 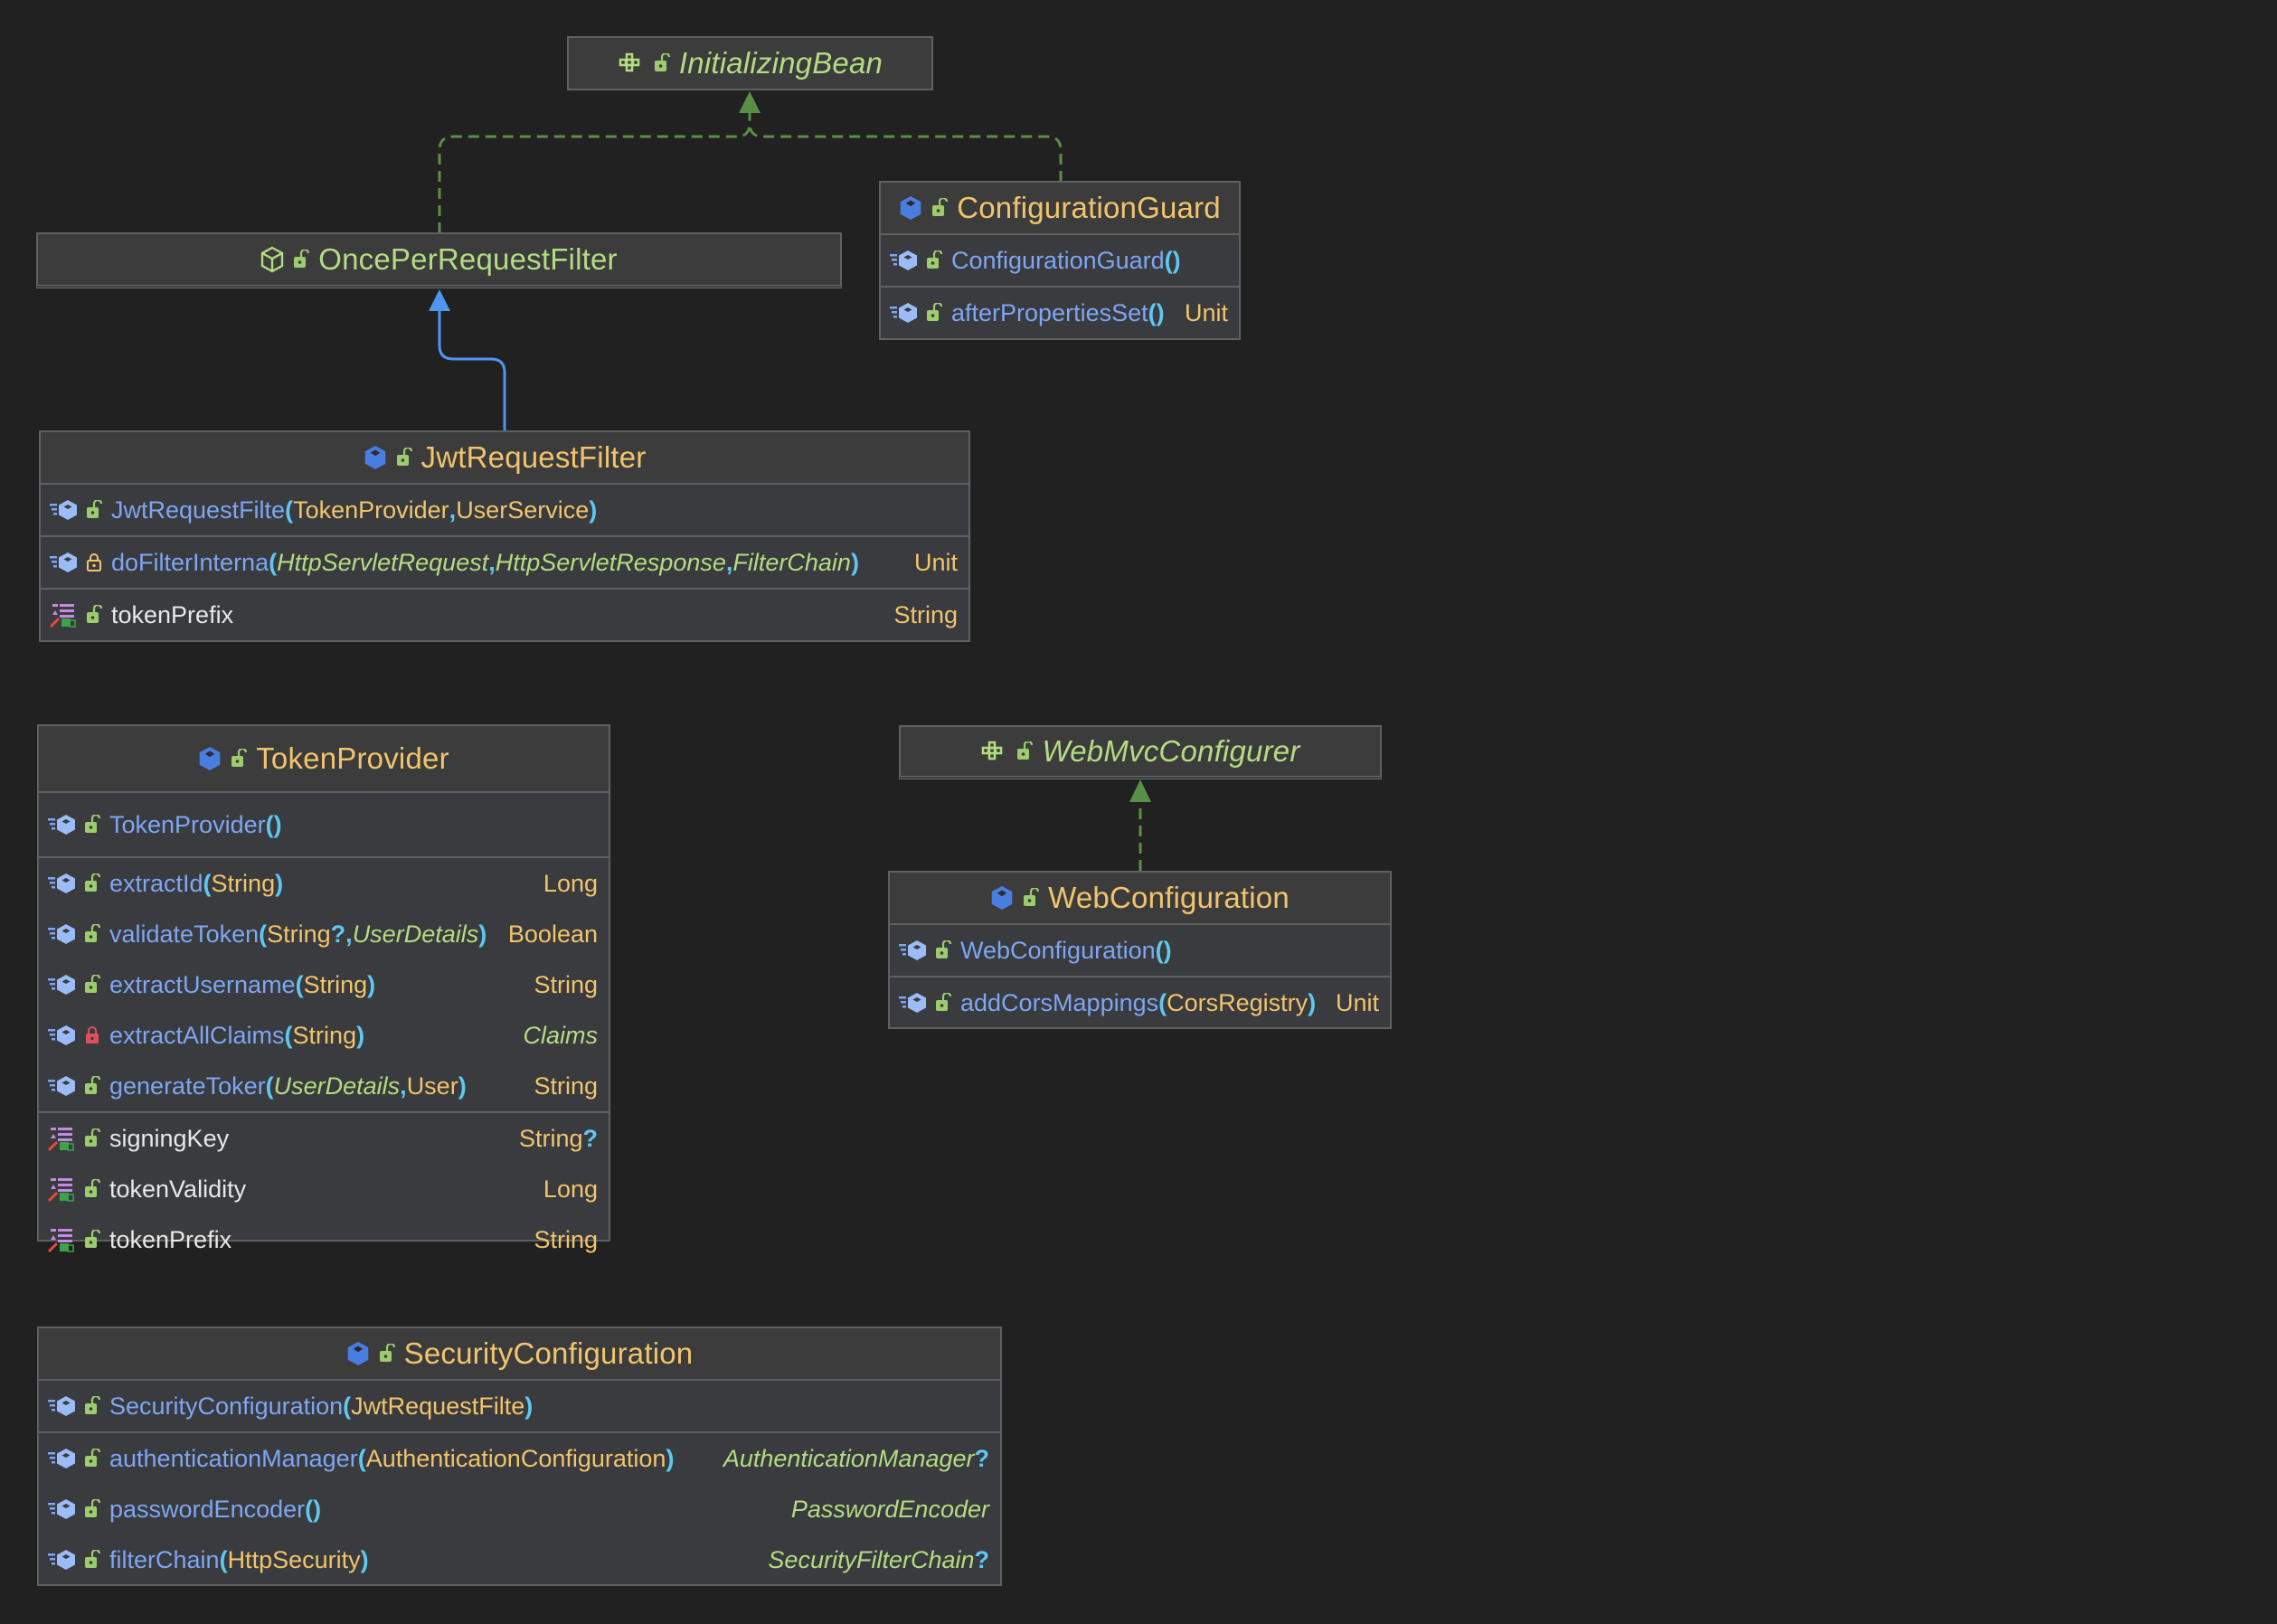 What do you see at coordinates (415, 934) in the screenshot?
I see `param-type: UserDetails` at bounding box center [415, 934].